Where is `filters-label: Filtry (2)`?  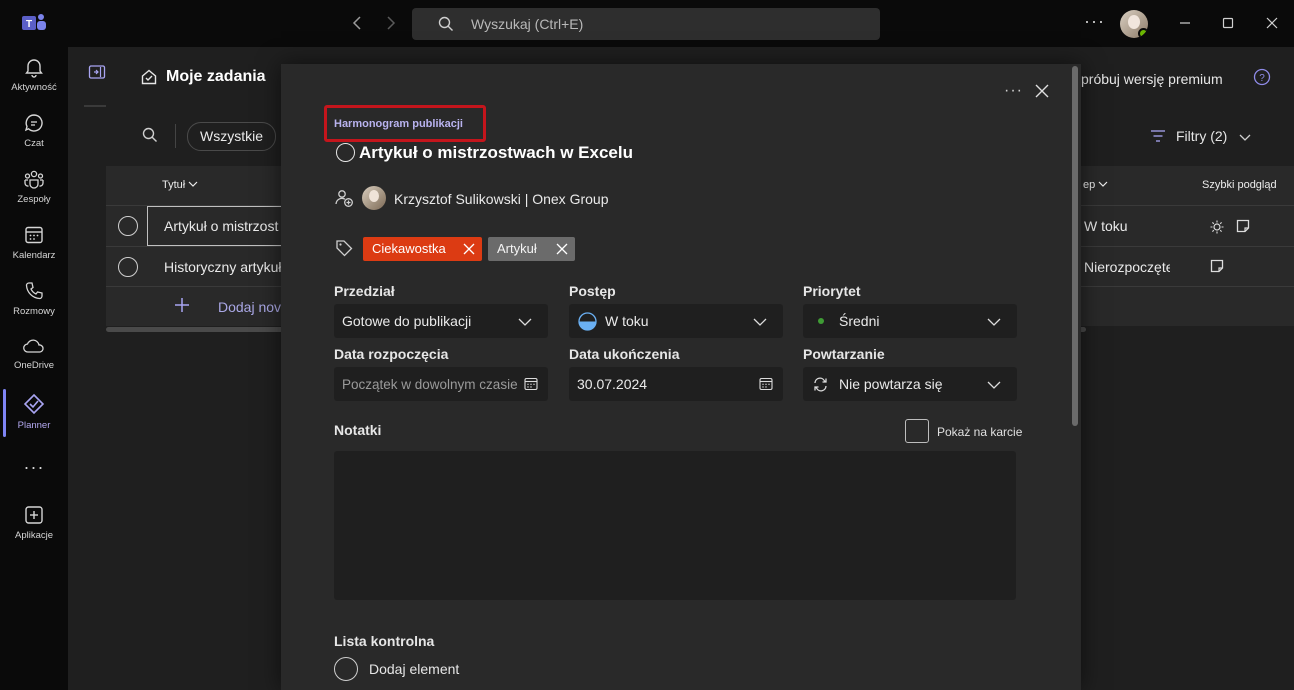
filters-label: Filtry (2) is located at coordinates (1202, 136).